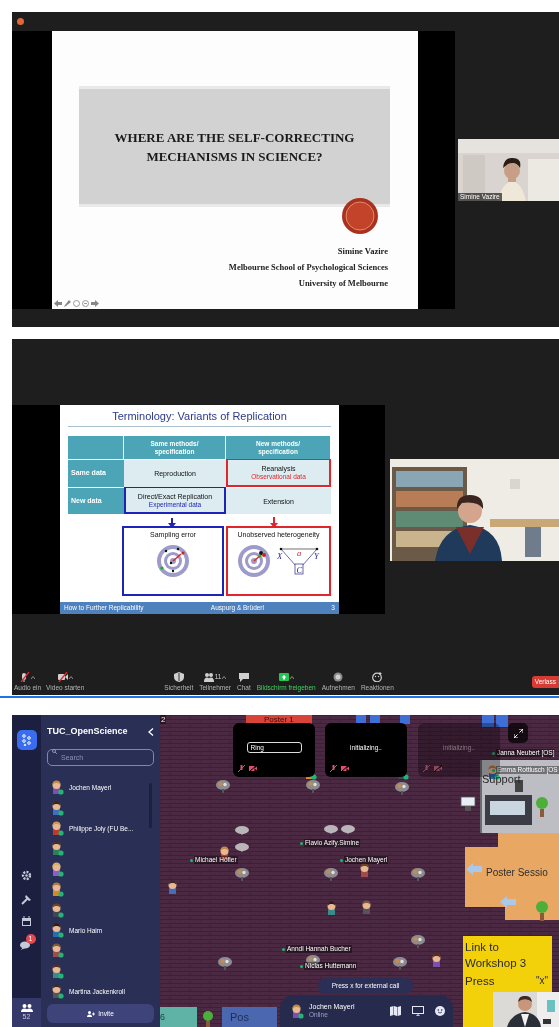 This screenshot has width=559, height=1027. I want to click on expand-button, so click(518, 733).